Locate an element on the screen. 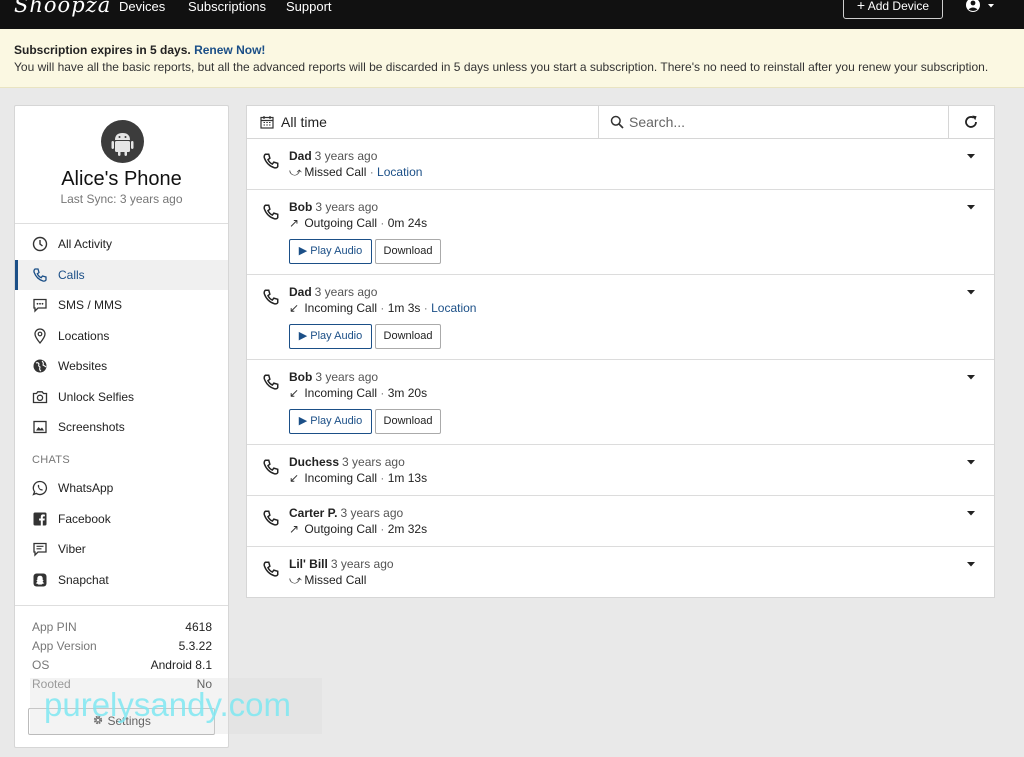 This screenshot has width=1024, height=757. image-icon is located at coordinates (40, 427).